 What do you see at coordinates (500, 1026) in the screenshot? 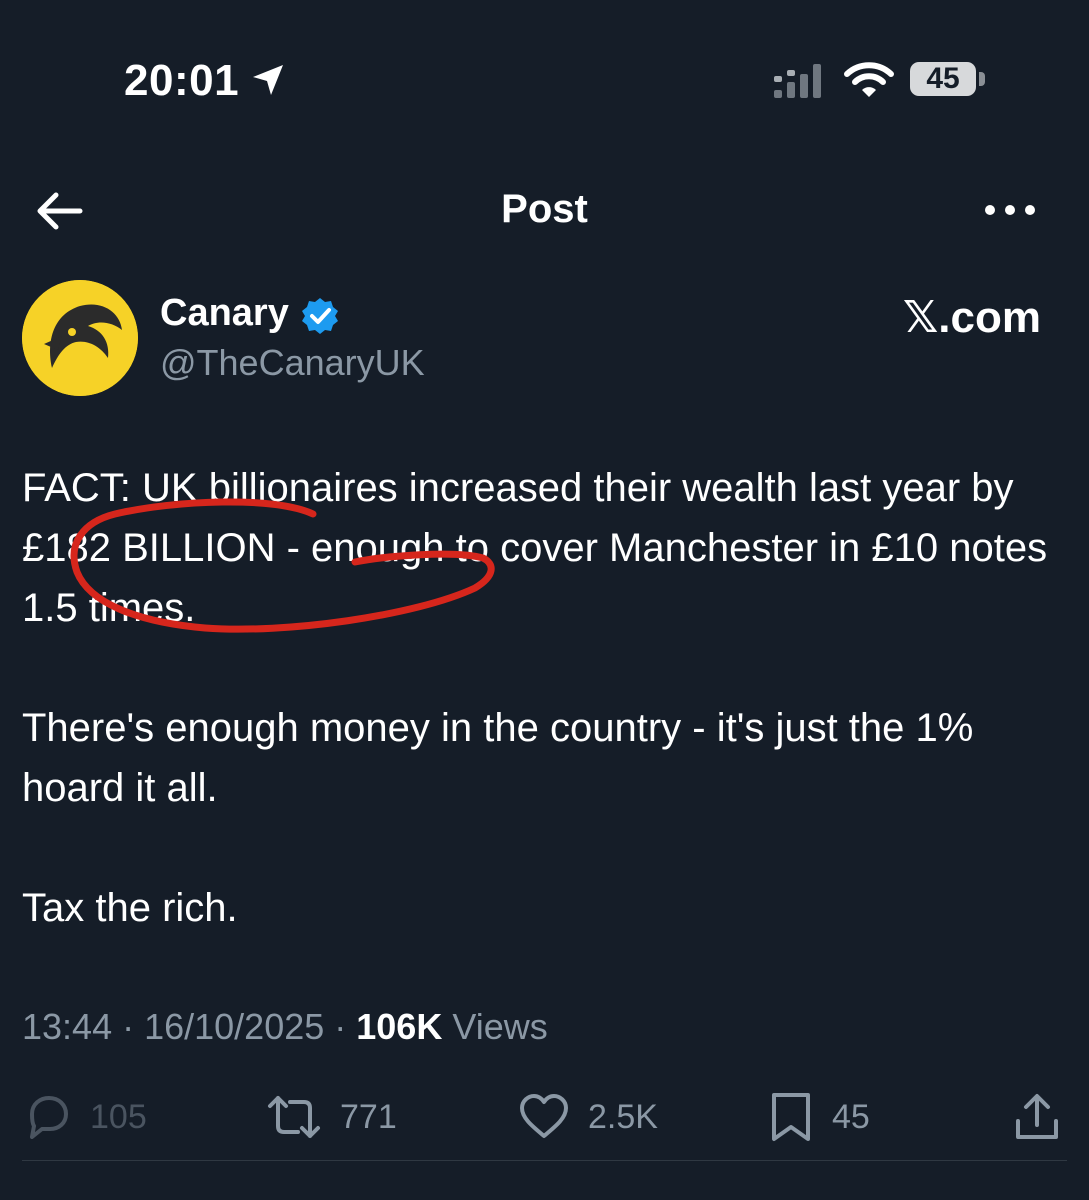
I see `views-label: Views` at bounding box center [500, 1026].